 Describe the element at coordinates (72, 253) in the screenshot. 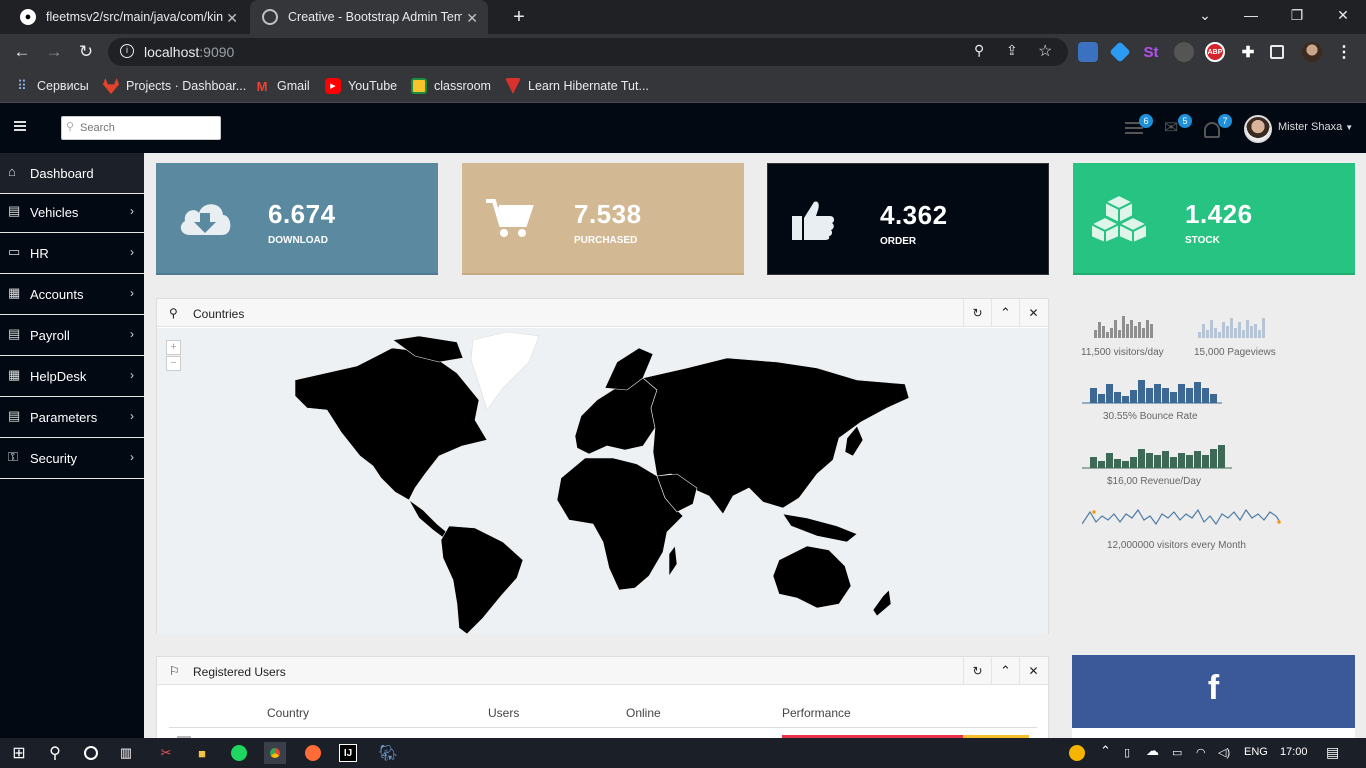

I see `sidebar-item-hr: ▭ HR ›` at that location.